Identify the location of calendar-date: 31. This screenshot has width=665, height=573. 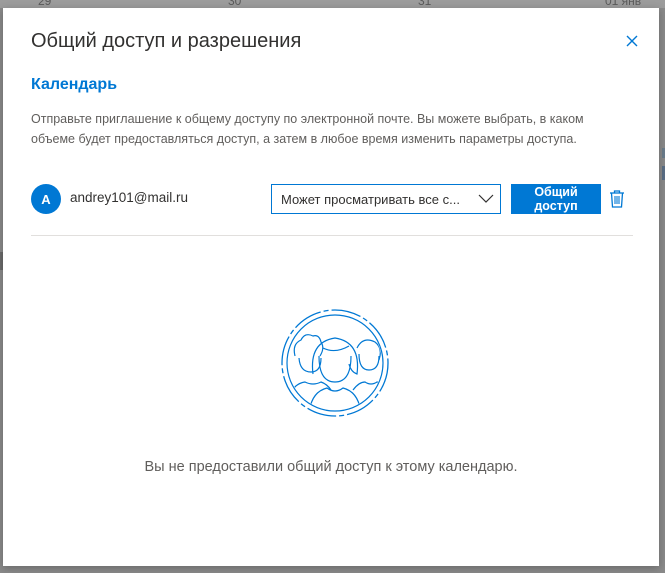
(425, 4).